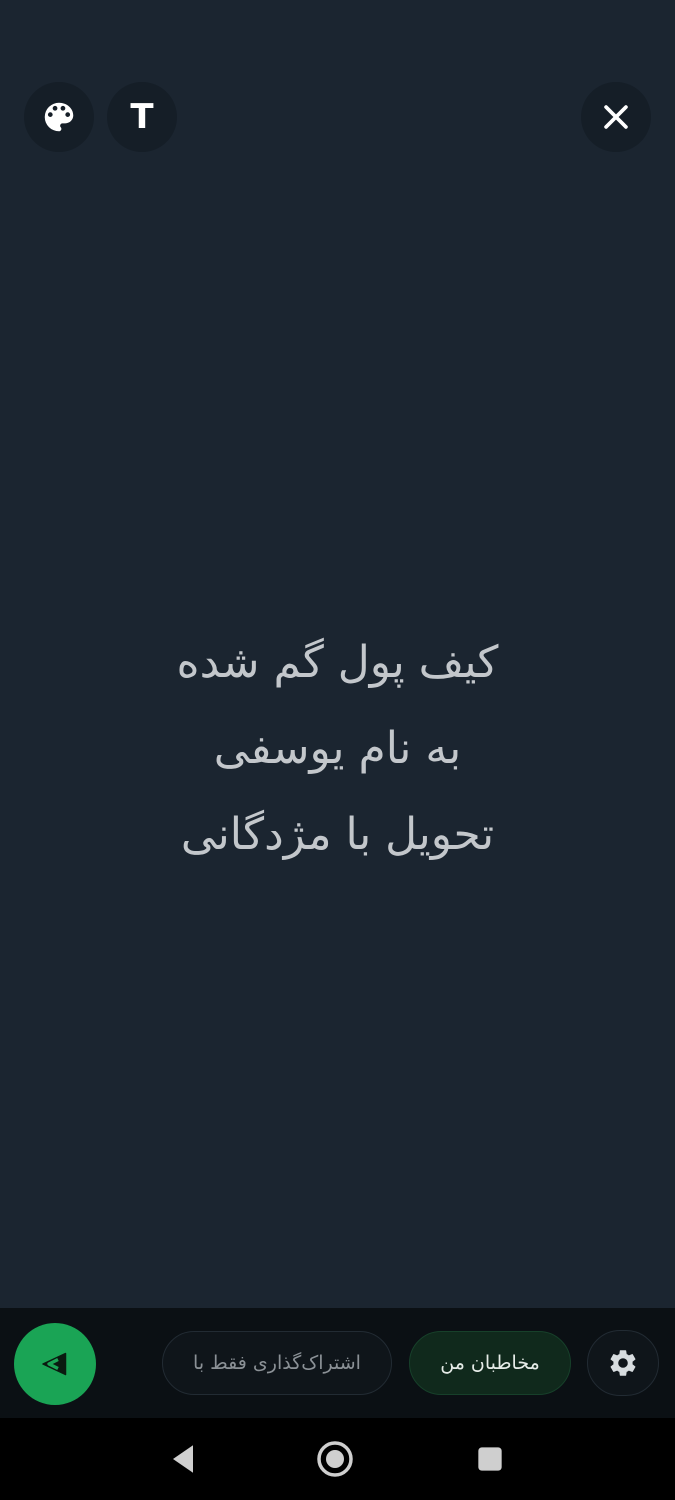 This screenshot has height=1500, width=675. I want to click on nav-recents-button, so click(490, 1459).